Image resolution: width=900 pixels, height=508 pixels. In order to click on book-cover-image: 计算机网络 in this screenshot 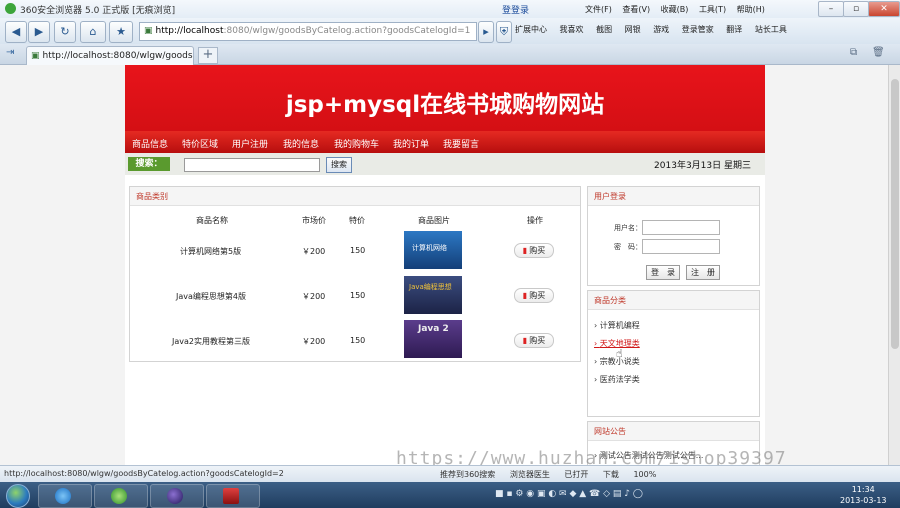, I will do `click(433, 250)`.